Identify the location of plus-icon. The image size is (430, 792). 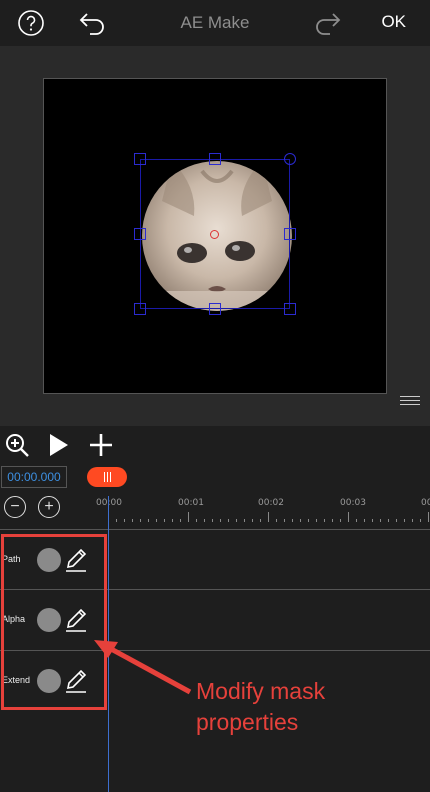
(101, 445).